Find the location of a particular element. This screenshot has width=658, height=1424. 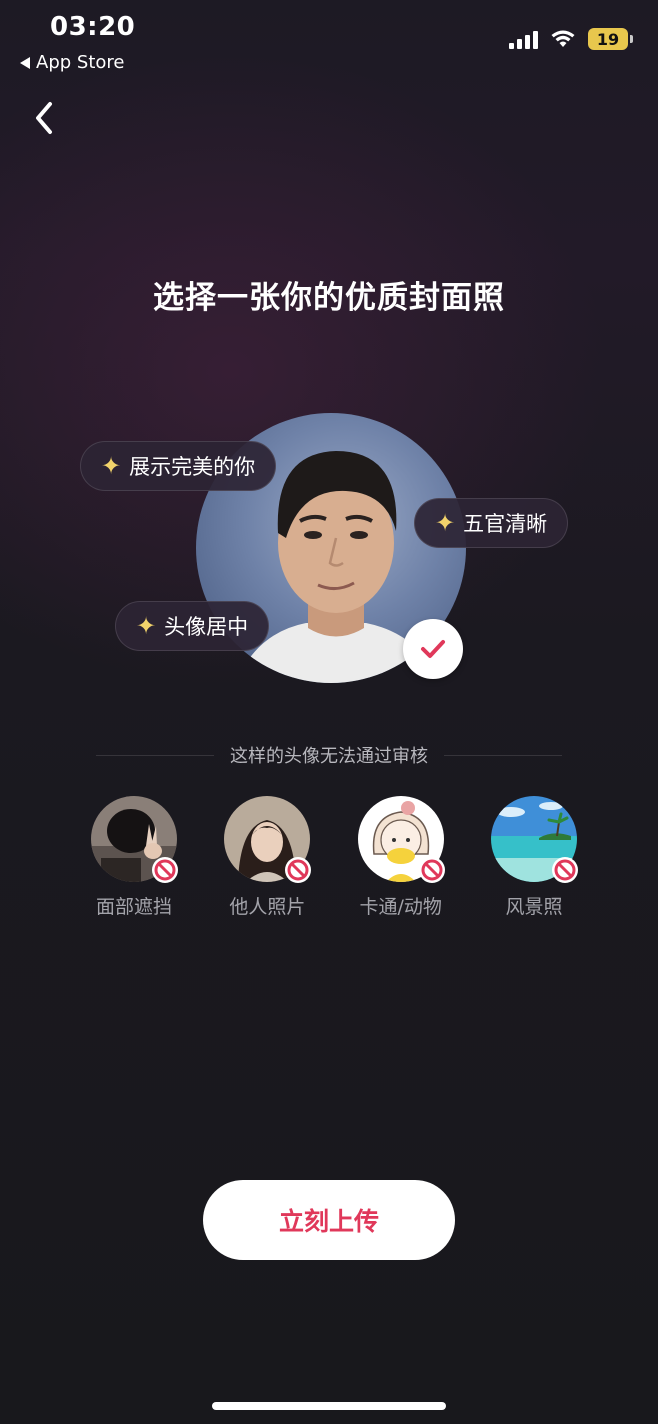

rejected-example-other-person: 他人照片 is located at coordinates (267, 857).